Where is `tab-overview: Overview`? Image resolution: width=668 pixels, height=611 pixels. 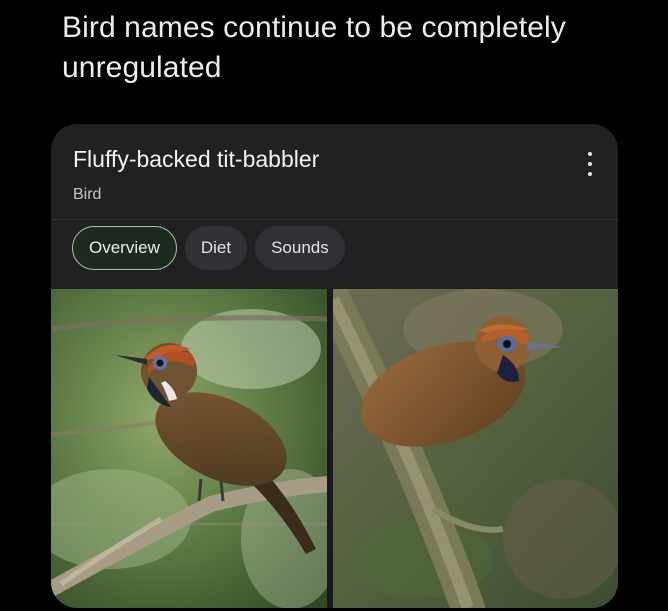 tab-overview: Overview is located at coordinates (124, 248).